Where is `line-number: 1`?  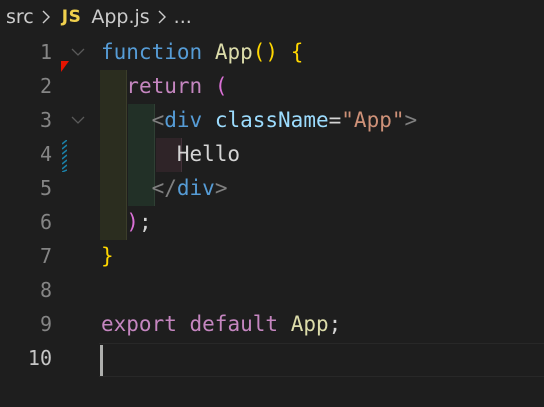 line-number: 1 is located at coordinates (45, 52).